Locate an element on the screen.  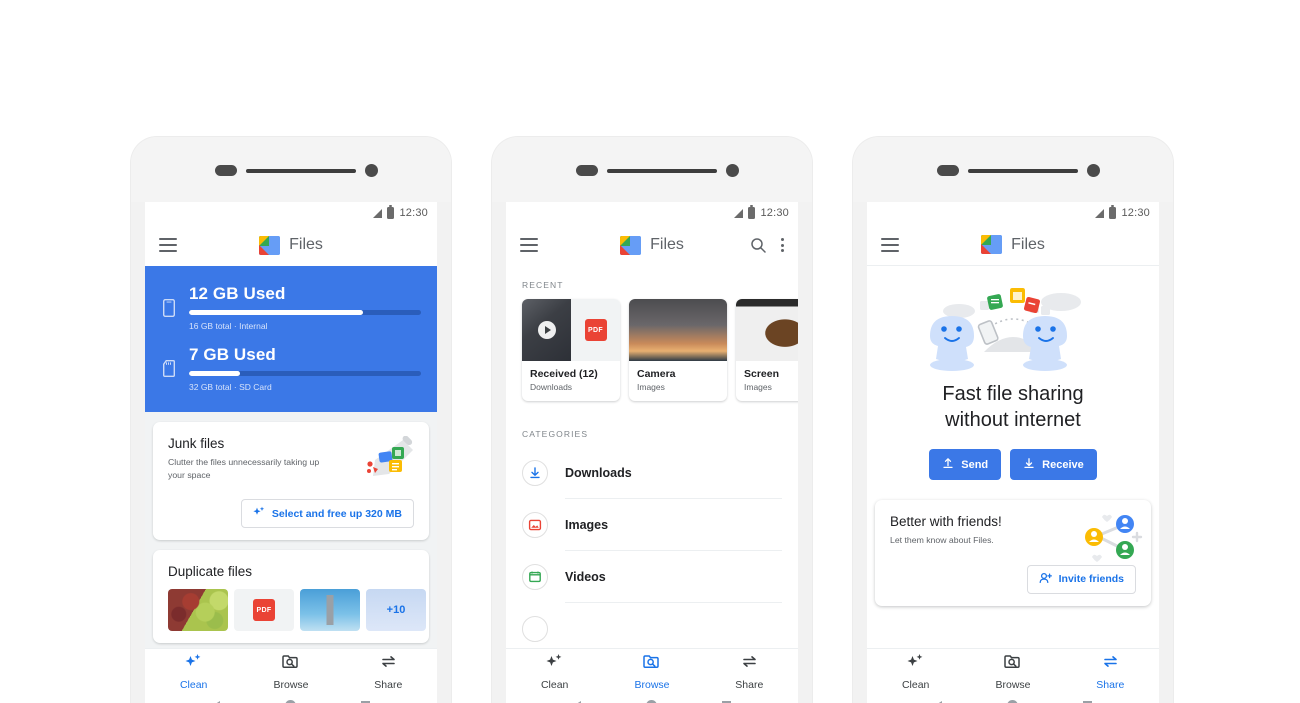
search-icon is located at coordinates (758, 245).